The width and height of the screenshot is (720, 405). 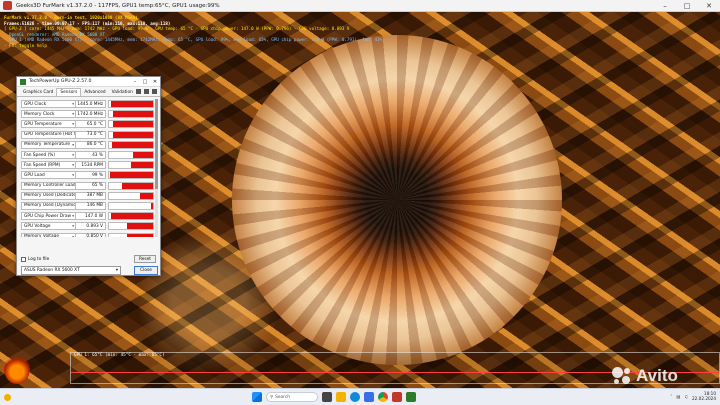 What do you see at coordinates (272, 397) in the screenshot?
I see `search-icon: ⚲` at bounding box center [272, 397].